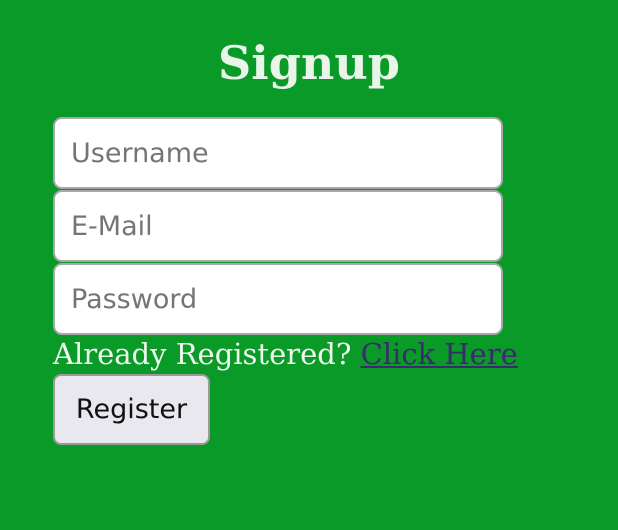 The image size is (618, 530). Describe the element at coordinates (309, 63) in the screenshot. I see `page-title: Signup` at that location.